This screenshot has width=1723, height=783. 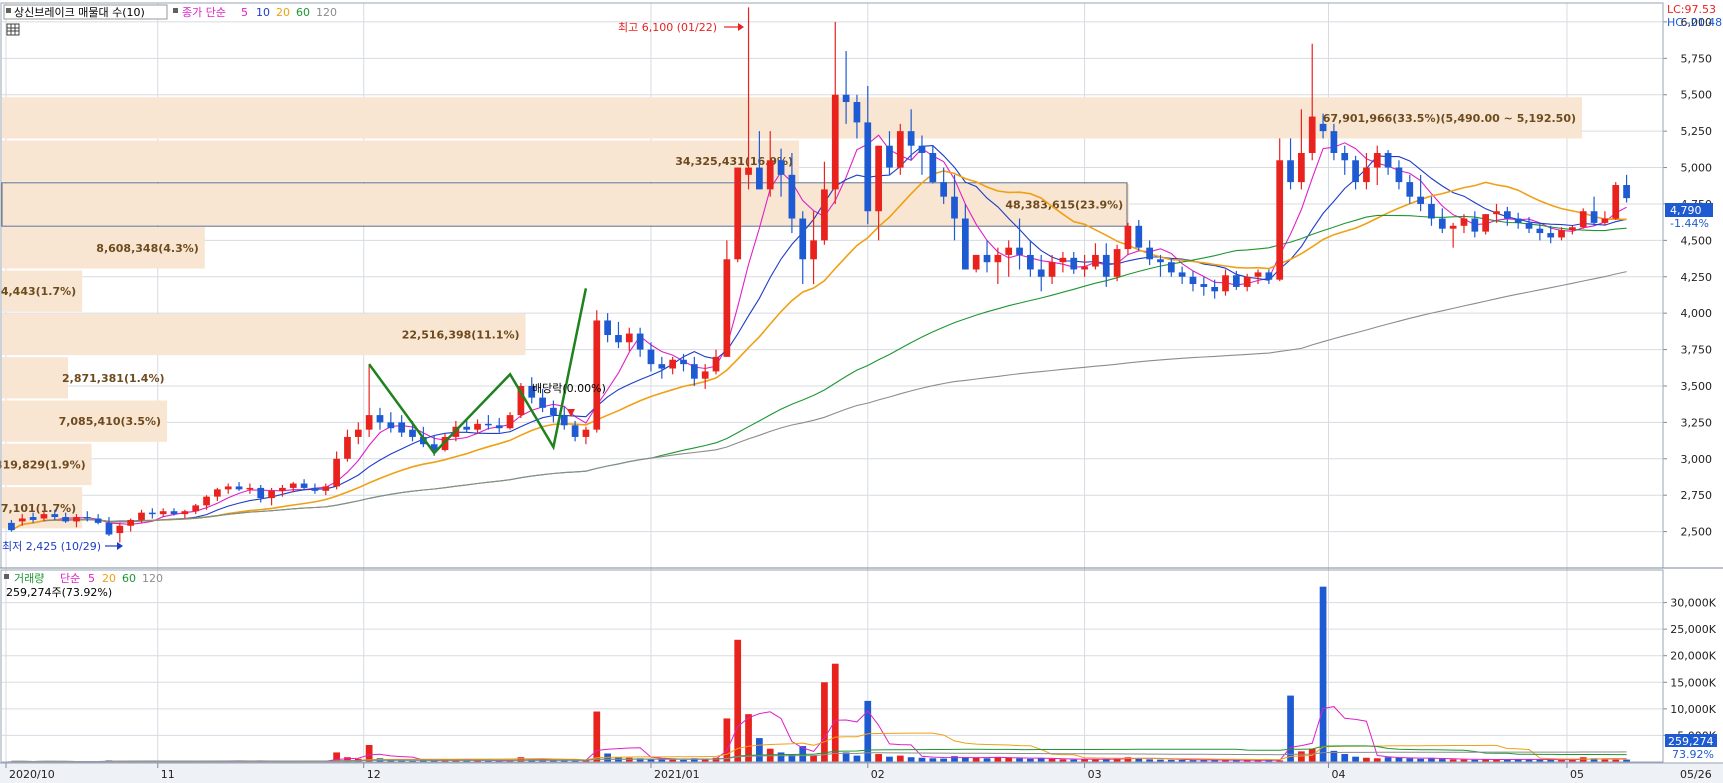 What do you see at coordinates (1449, 118) in the screenshot?
I see `profile-label: 67,901,966(33.5%)(5,490.00 ~ 5,192.50)` at bounding box center [1449, 118].